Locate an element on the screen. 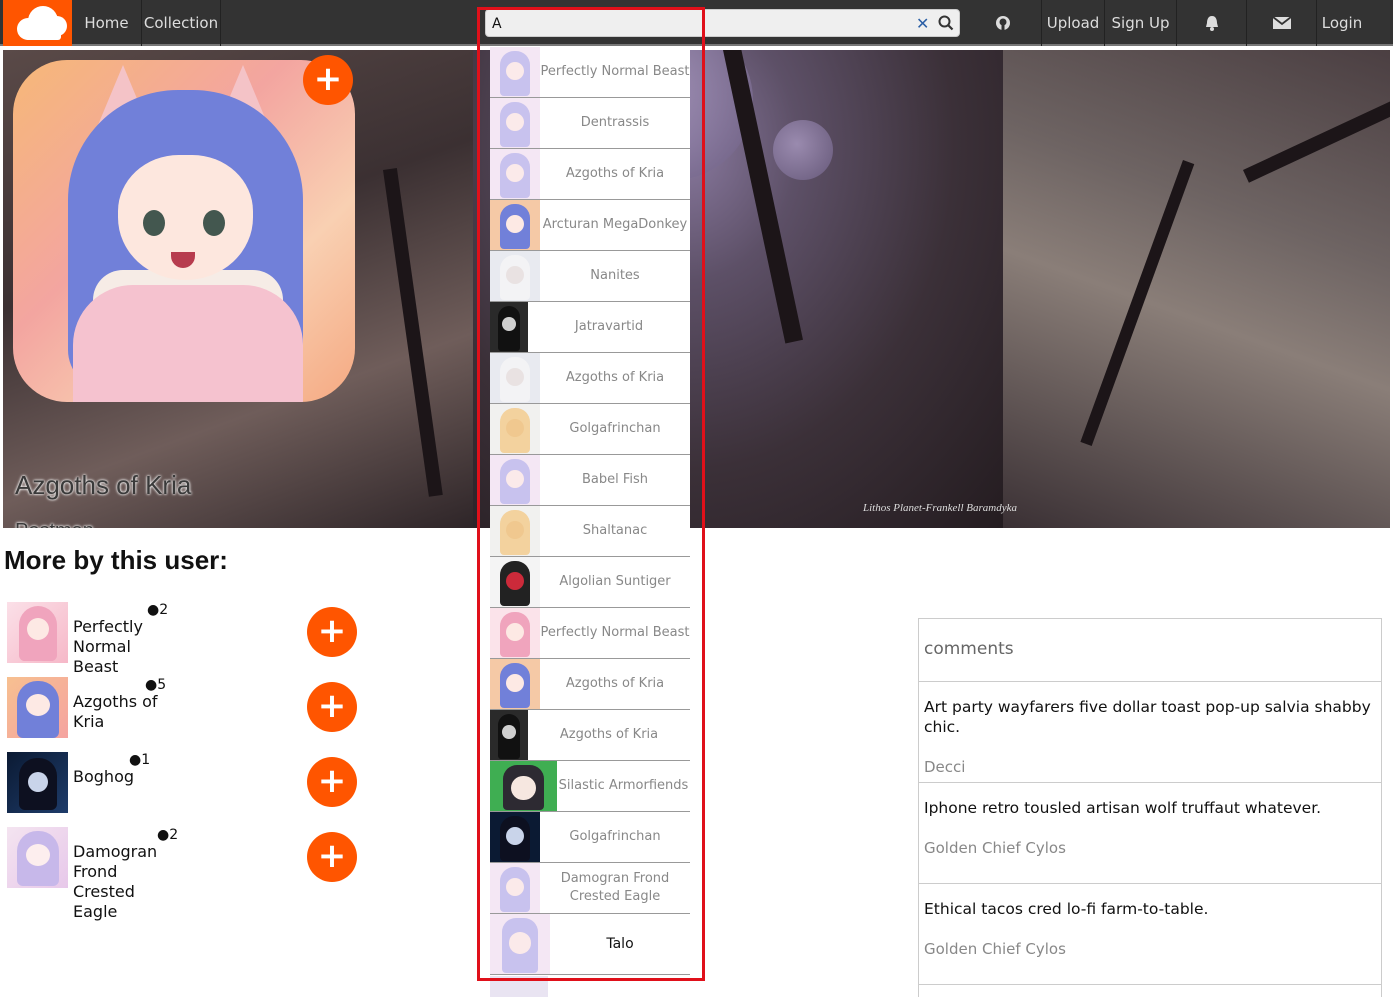 This screenshot has width=1393, height=997. suggestion-item: Babel Fish is located at coordinates (590, 480).